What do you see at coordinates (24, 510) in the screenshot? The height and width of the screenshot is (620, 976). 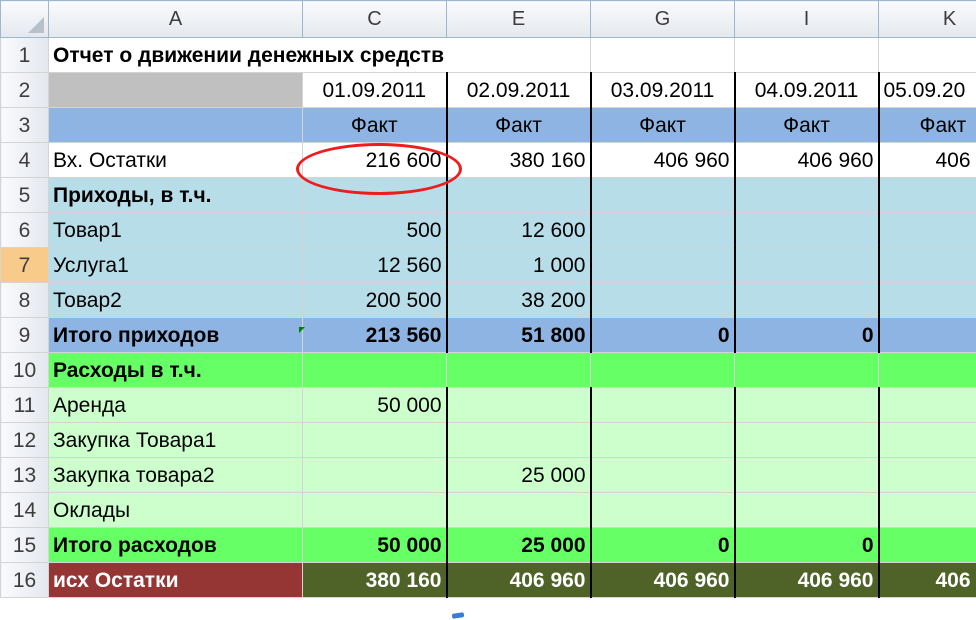 I see `row-header-14: 14` at bounding box center [24, 510].